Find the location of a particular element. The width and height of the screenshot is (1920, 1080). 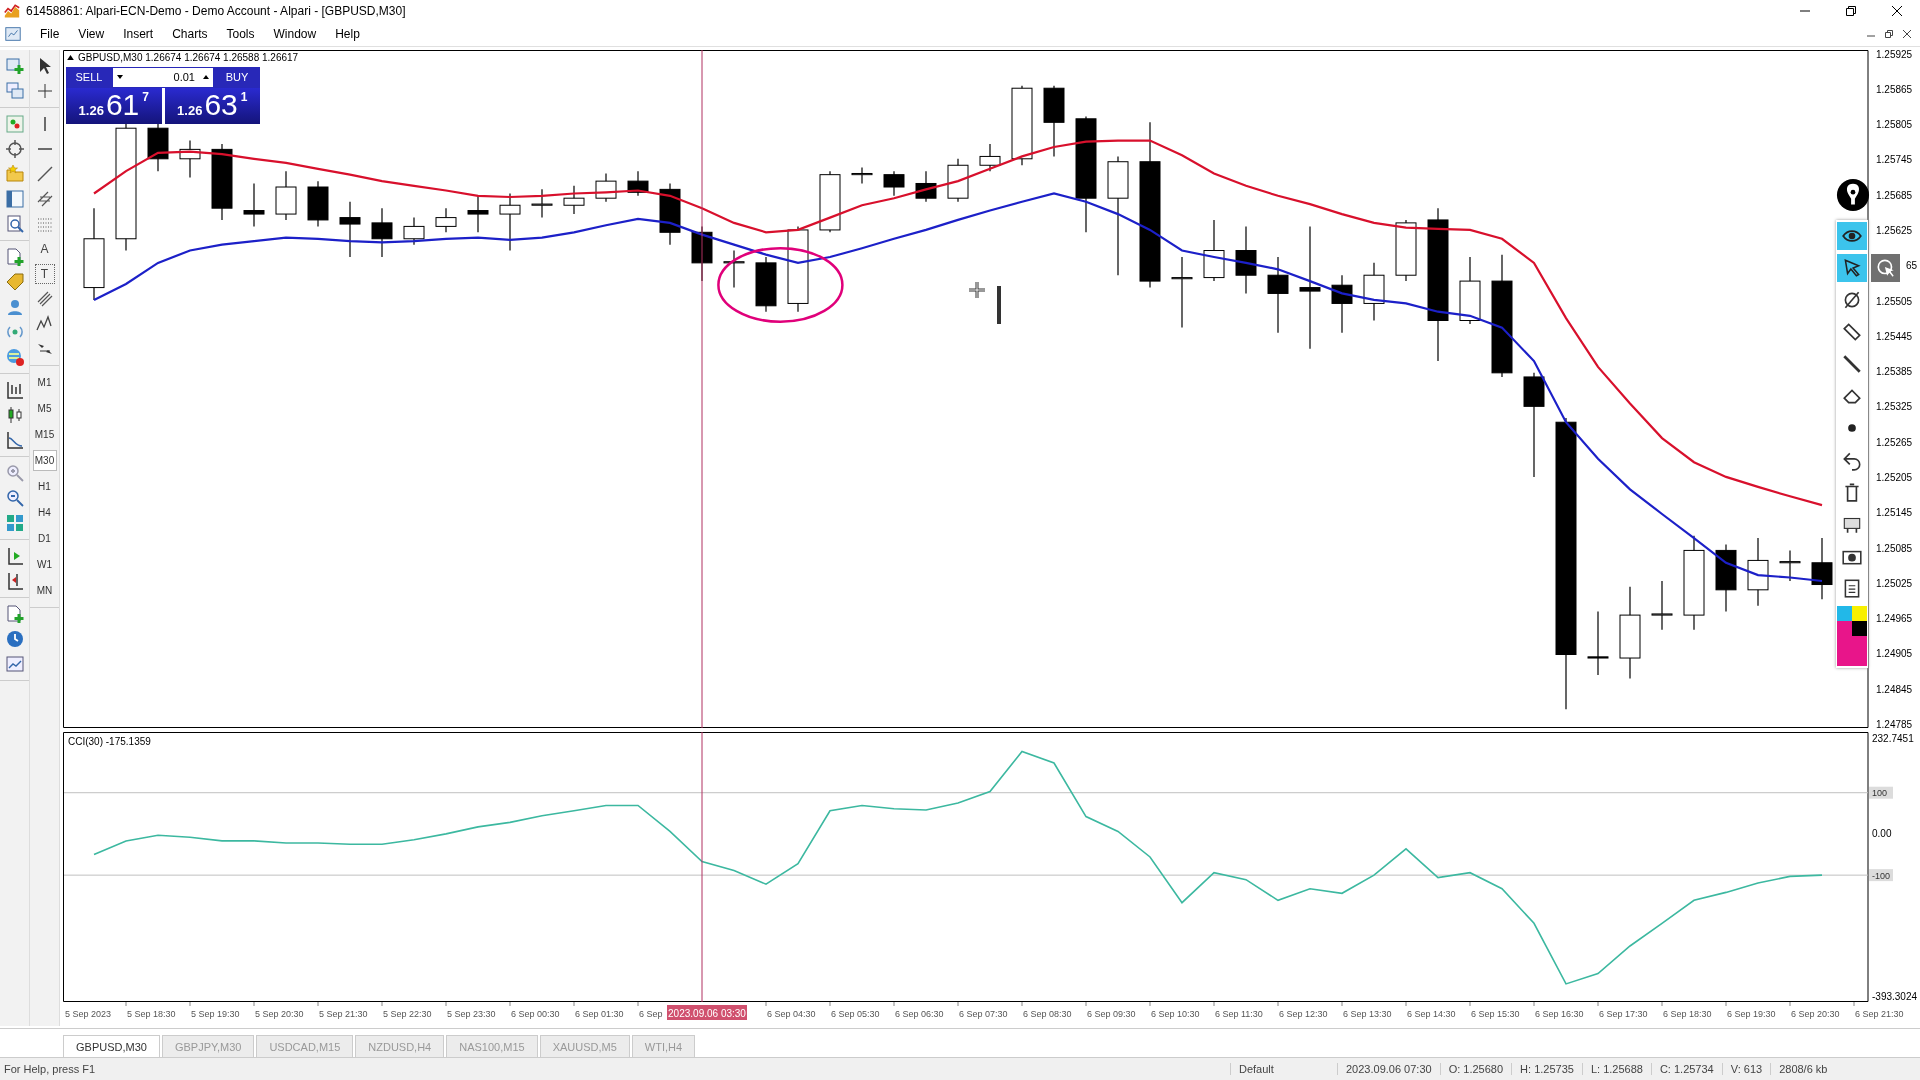

target-icon is located at coordinates (14, 148).